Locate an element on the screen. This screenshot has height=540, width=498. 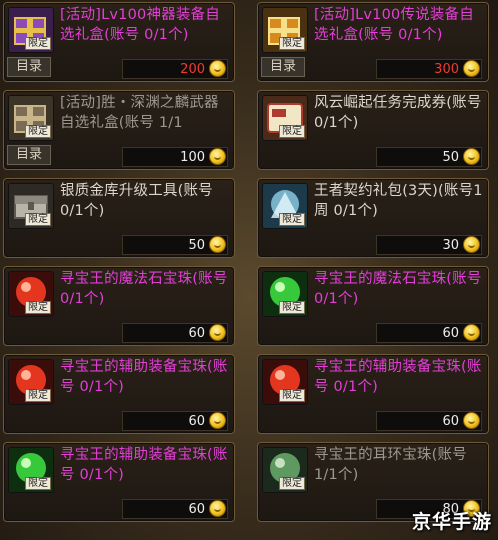
chest-icon: 限定 is located at coordinates (31, 206).